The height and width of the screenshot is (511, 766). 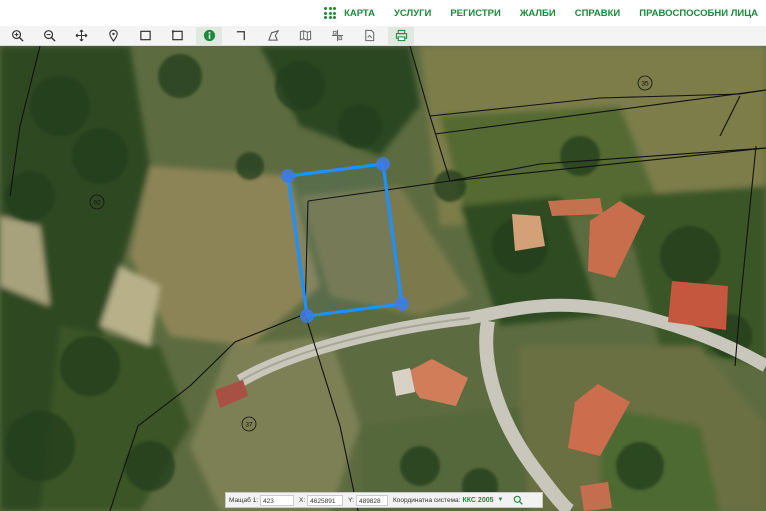 I want to click on document-button, so click(x=369, y=36).